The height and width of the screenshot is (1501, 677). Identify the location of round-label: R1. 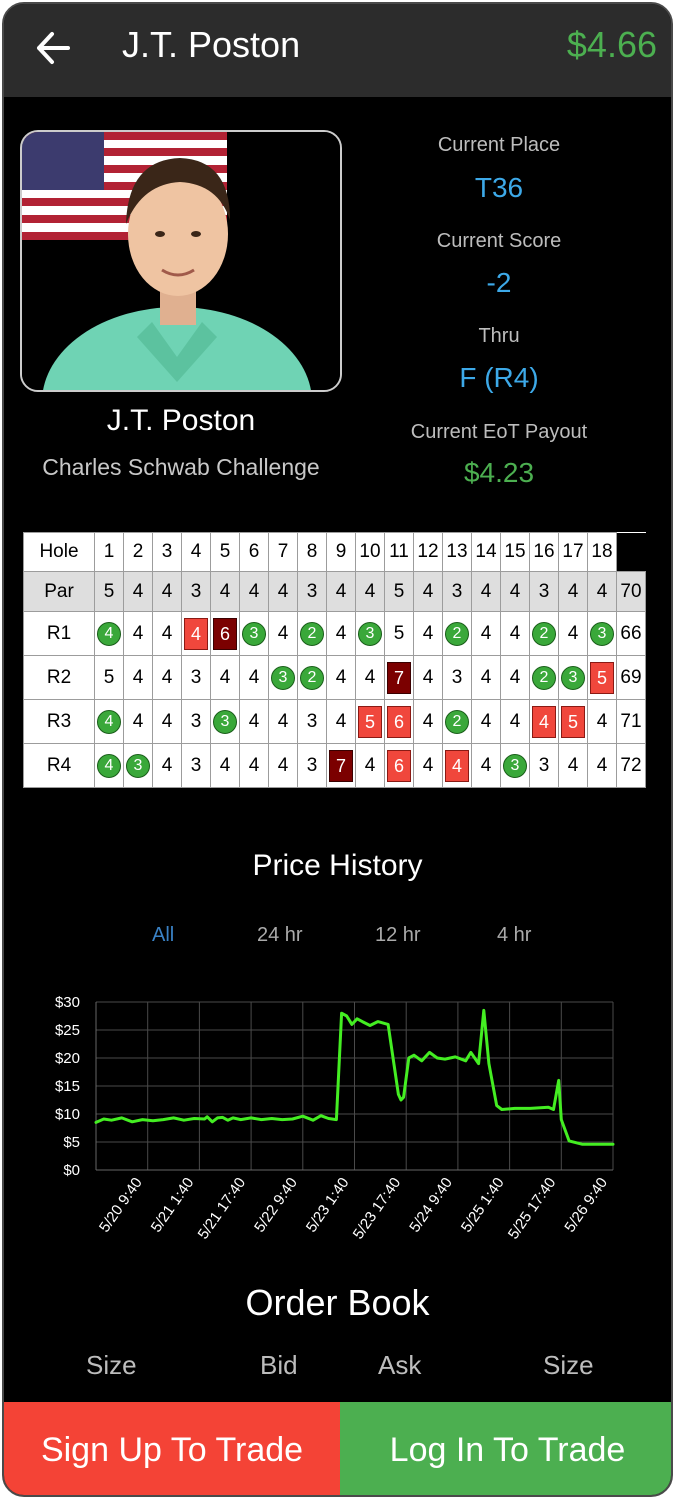
(59, 633).